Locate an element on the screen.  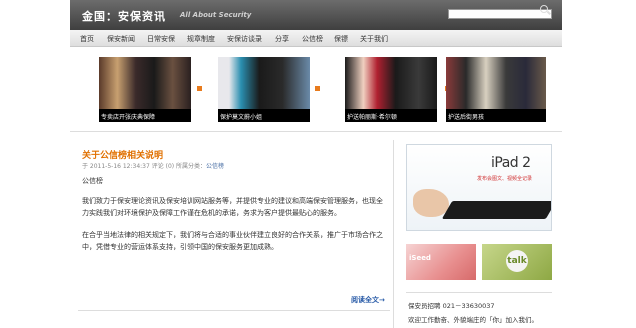
article-category-link: 公信榜 is located at coordinates (215, 166).